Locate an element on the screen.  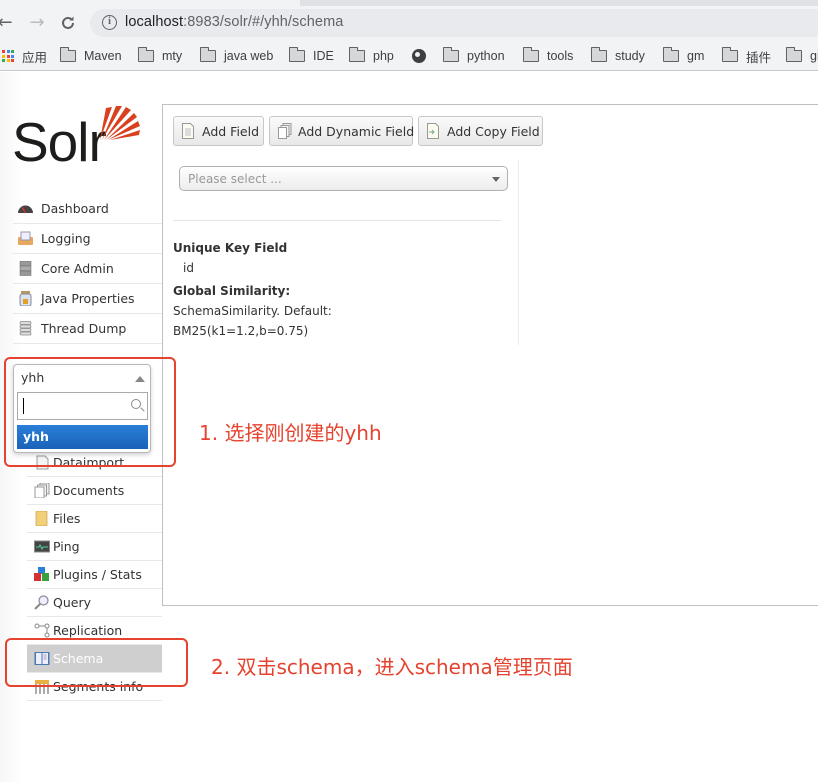
bookmark-label: IDE is located at coordinates (323, 56).